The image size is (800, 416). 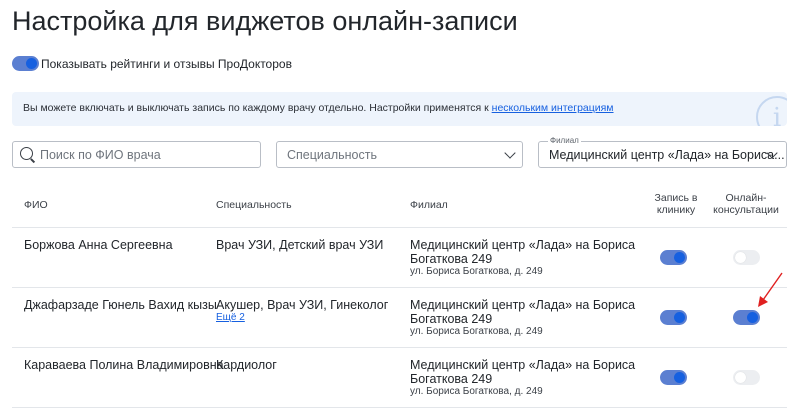 I want to click on ratings-toggle-label: Показывать рейтинги и отзывы ПроДокторов, so click(x=166, y=64).